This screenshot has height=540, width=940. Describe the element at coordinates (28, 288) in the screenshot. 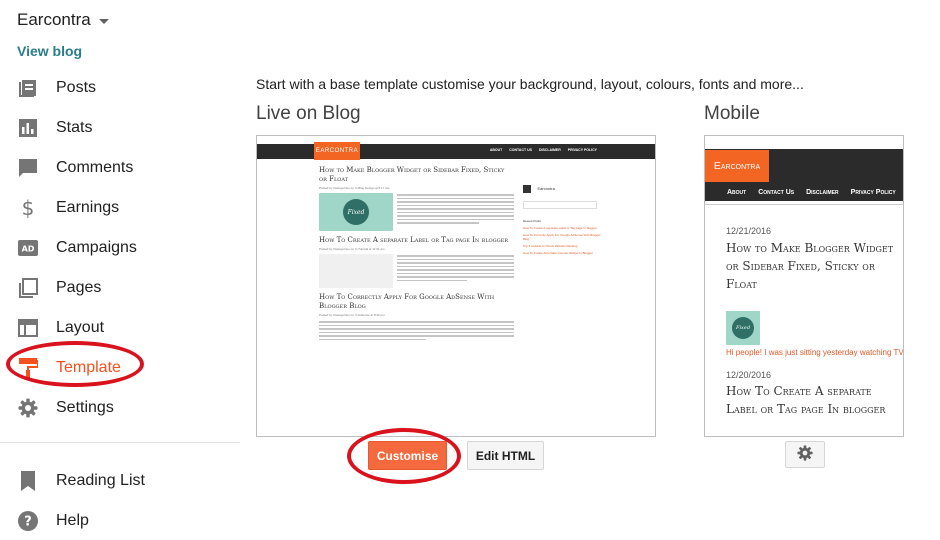

I see `pages-icon` at that location.